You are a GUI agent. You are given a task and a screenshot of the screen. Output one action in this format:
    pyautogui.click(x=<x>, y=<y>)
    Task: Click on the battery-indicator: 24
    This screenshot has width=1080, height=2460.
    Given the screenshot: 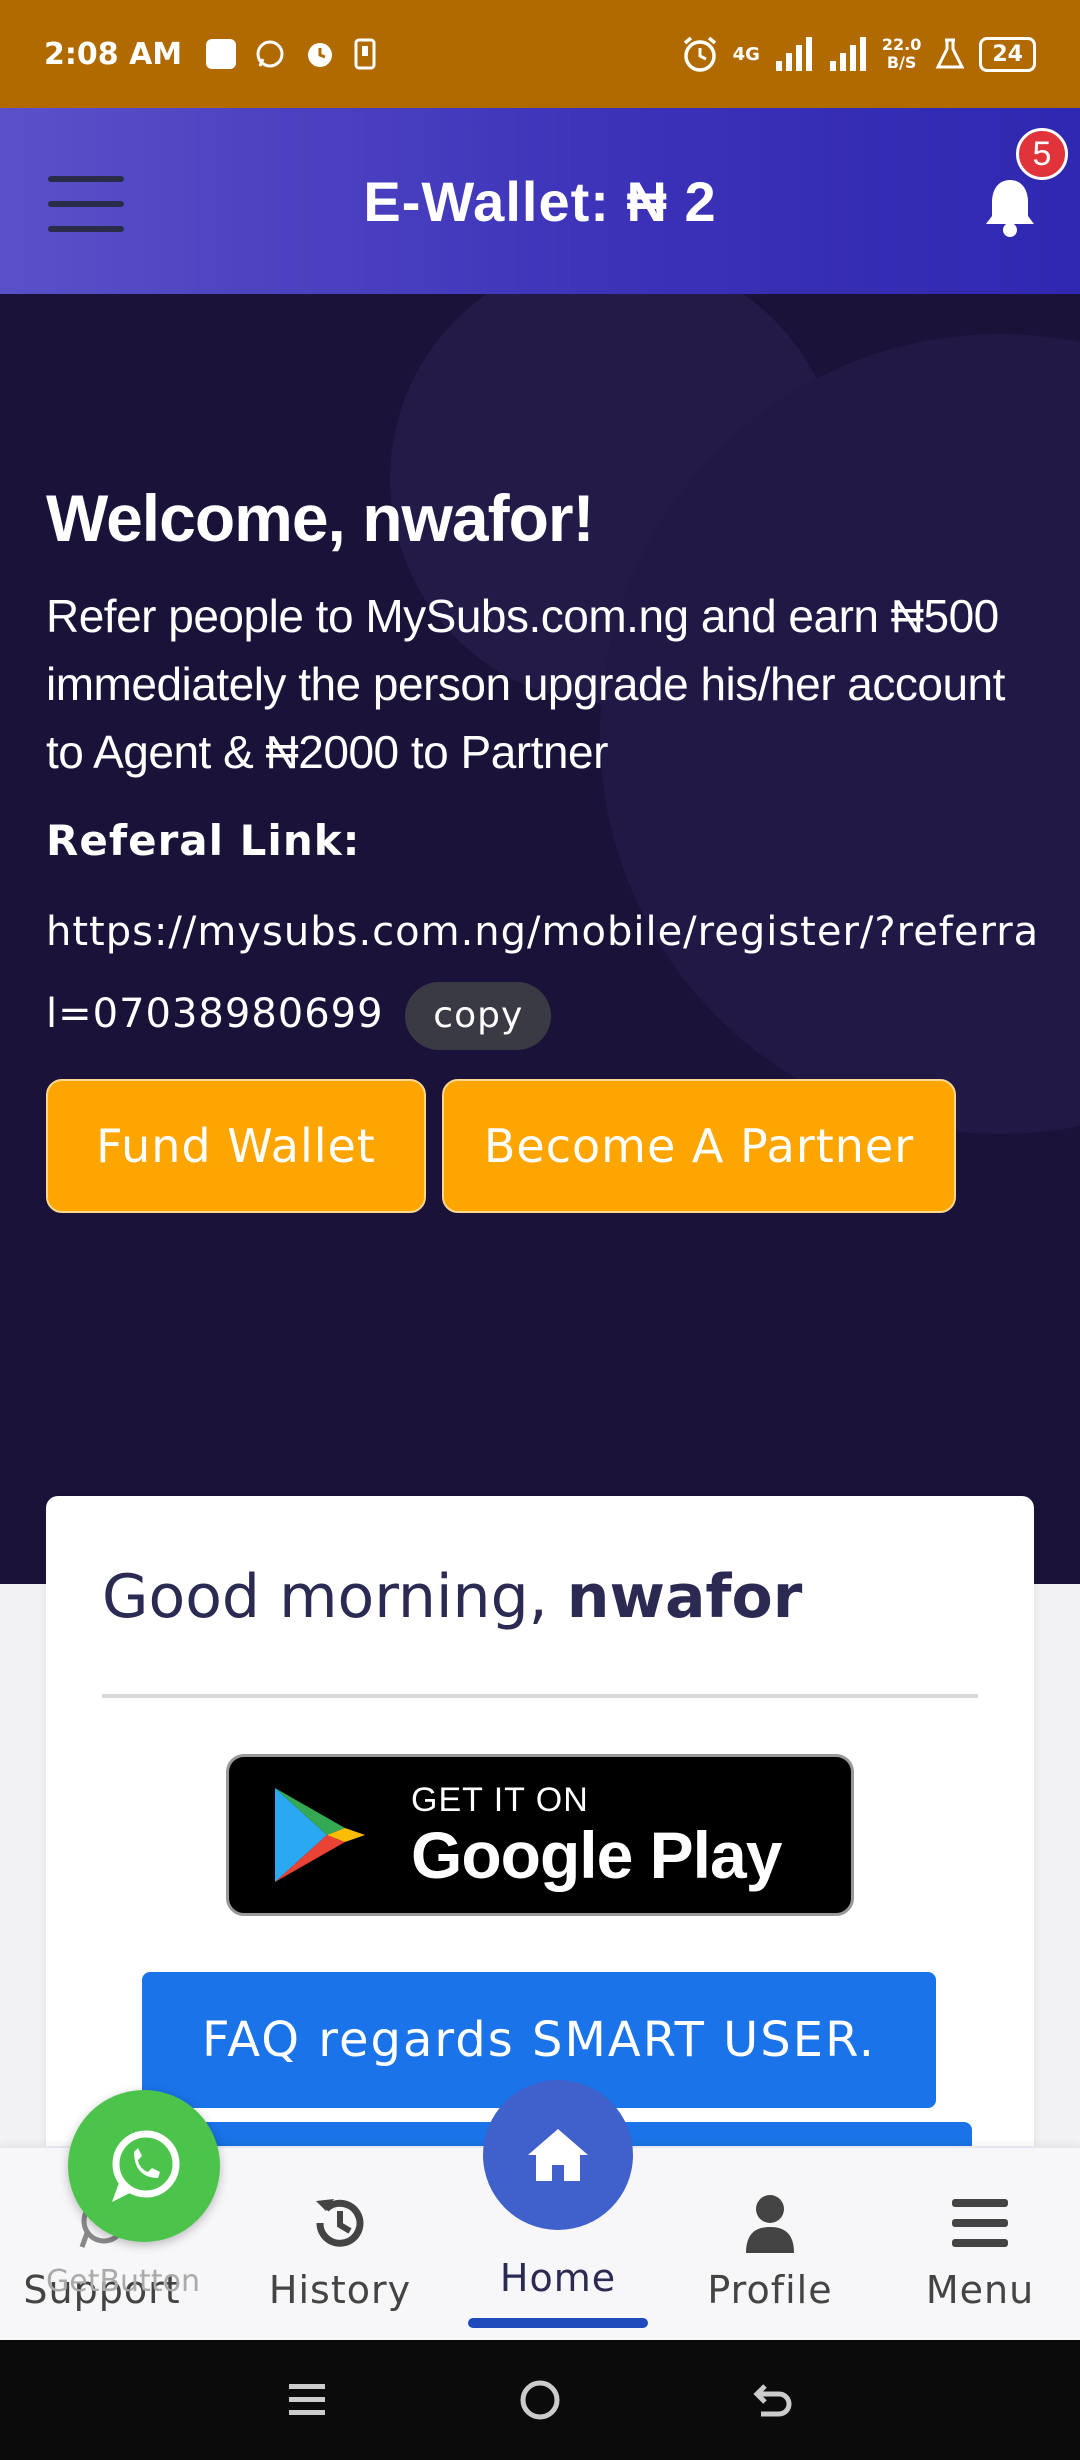 What is the action you would take?
    pyautogui.click(x=1007, y=54)
    